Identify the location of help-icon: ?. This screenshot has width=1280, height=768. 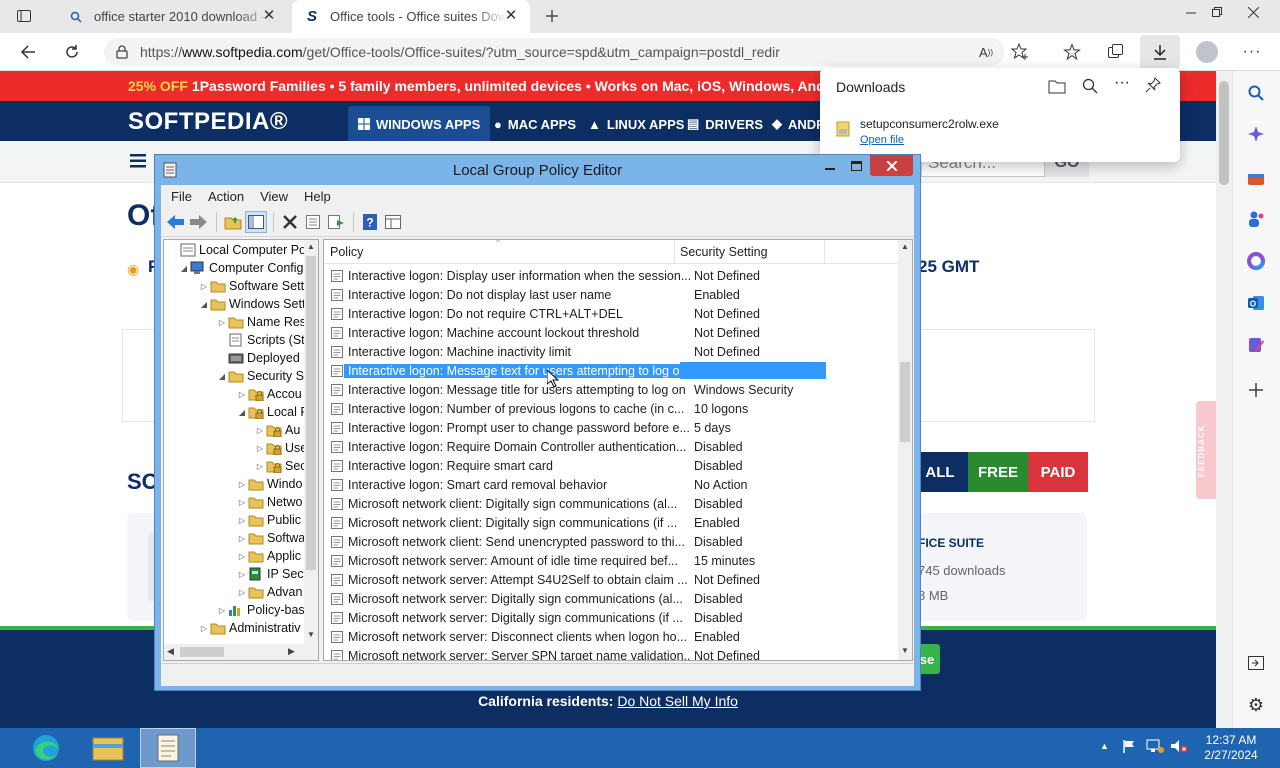
(370, 222).